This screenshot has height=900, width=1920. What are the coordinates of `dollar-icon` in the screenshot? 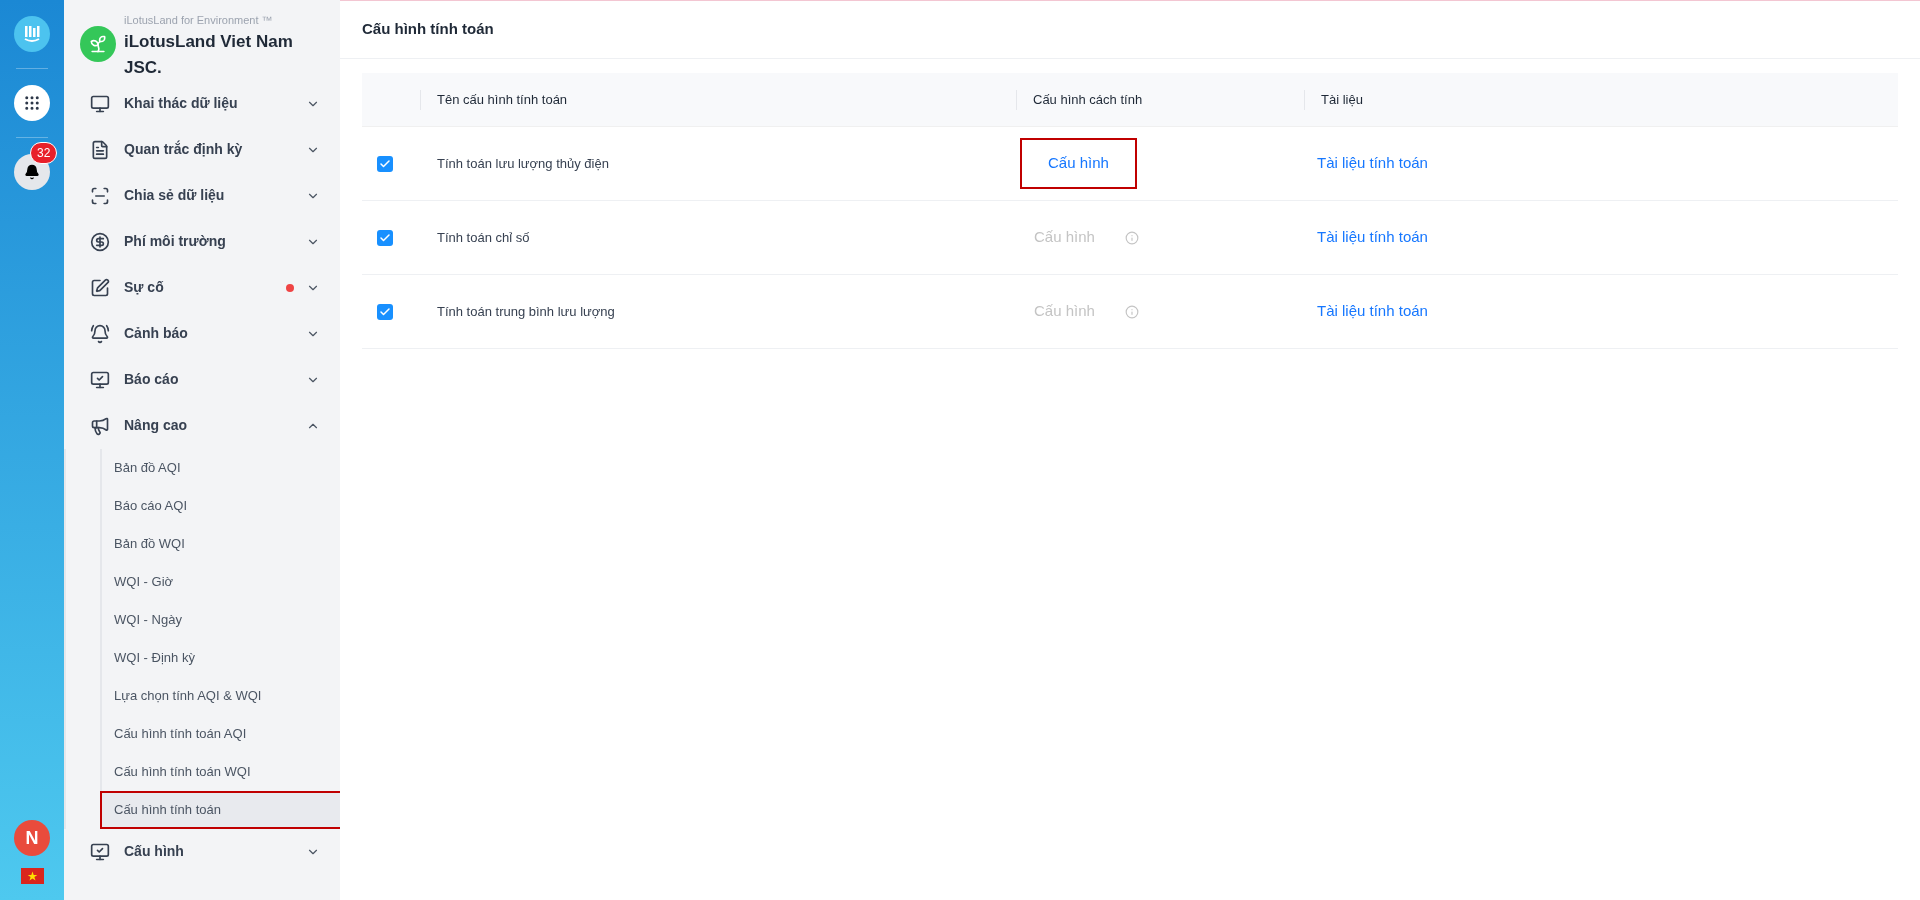 It's located at (100, 241).